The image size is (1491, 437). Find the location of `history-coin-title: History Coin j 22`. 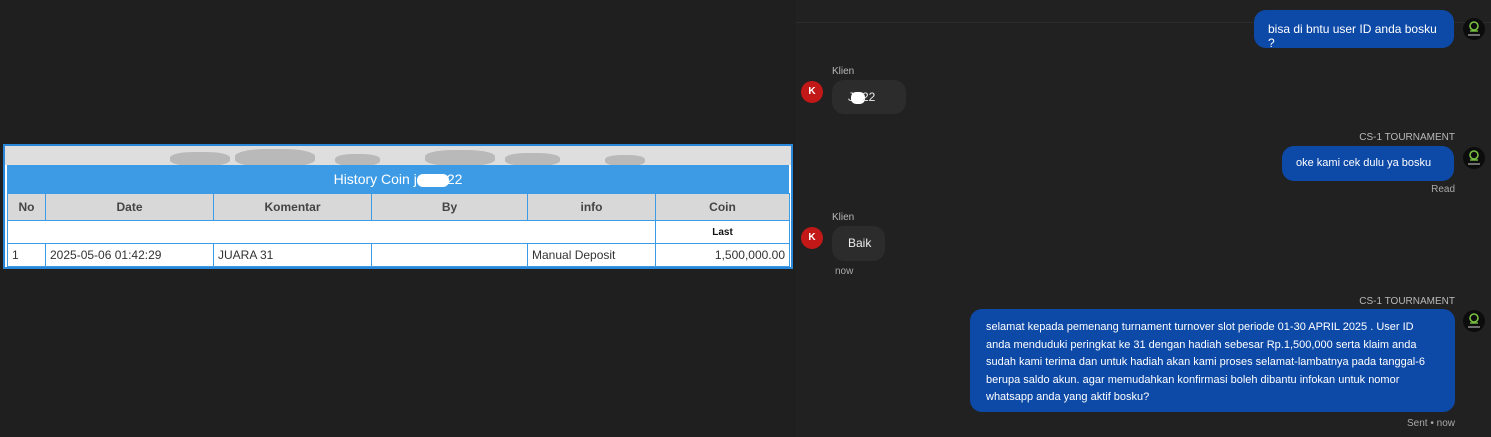

history-coin-title: History Coin j 22 is located at coordinates (398, 179).